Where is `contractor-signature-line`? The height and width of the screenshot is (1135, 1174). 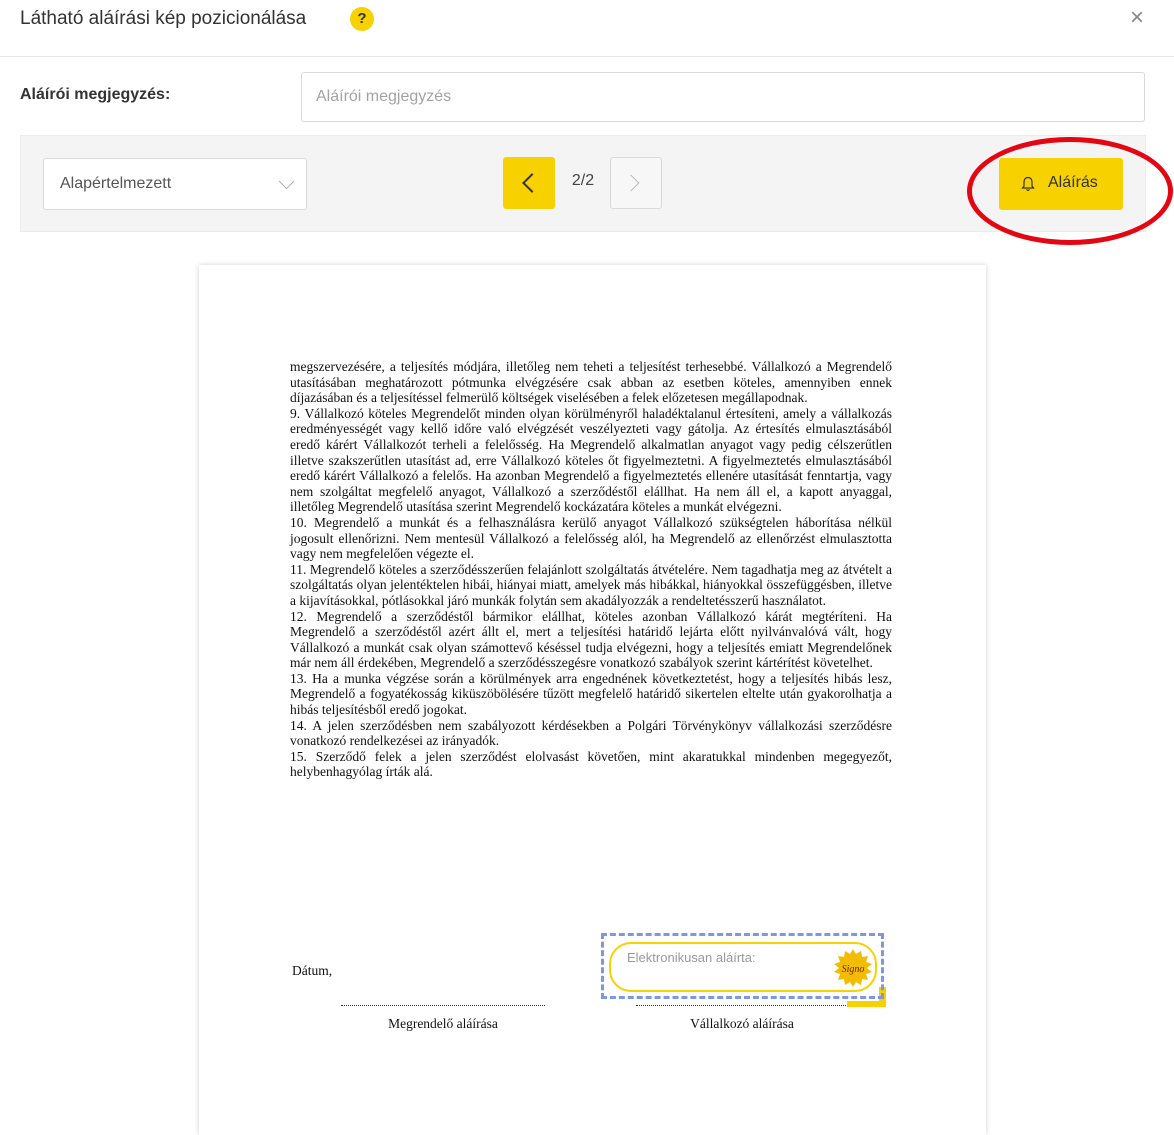 contractor-signature-line is located at coordinates (742, 1005).